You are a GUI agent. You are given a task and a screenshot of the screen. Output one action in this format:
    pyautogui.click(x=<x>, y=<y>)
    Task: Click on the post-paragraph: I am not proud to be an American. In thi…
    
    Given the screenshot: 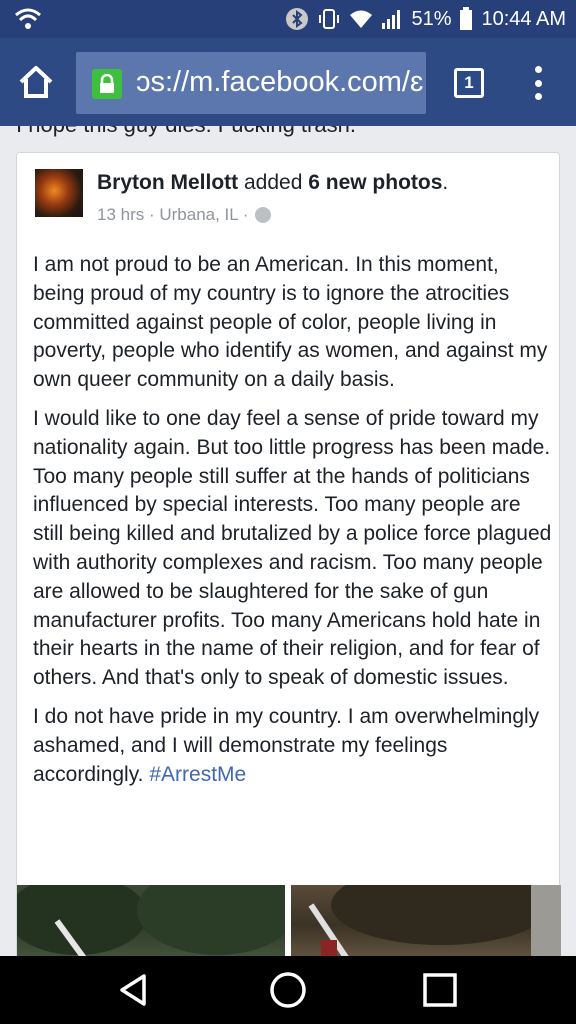 What is the action you would take?
    pyautogui.click(x=290, y=322)
    